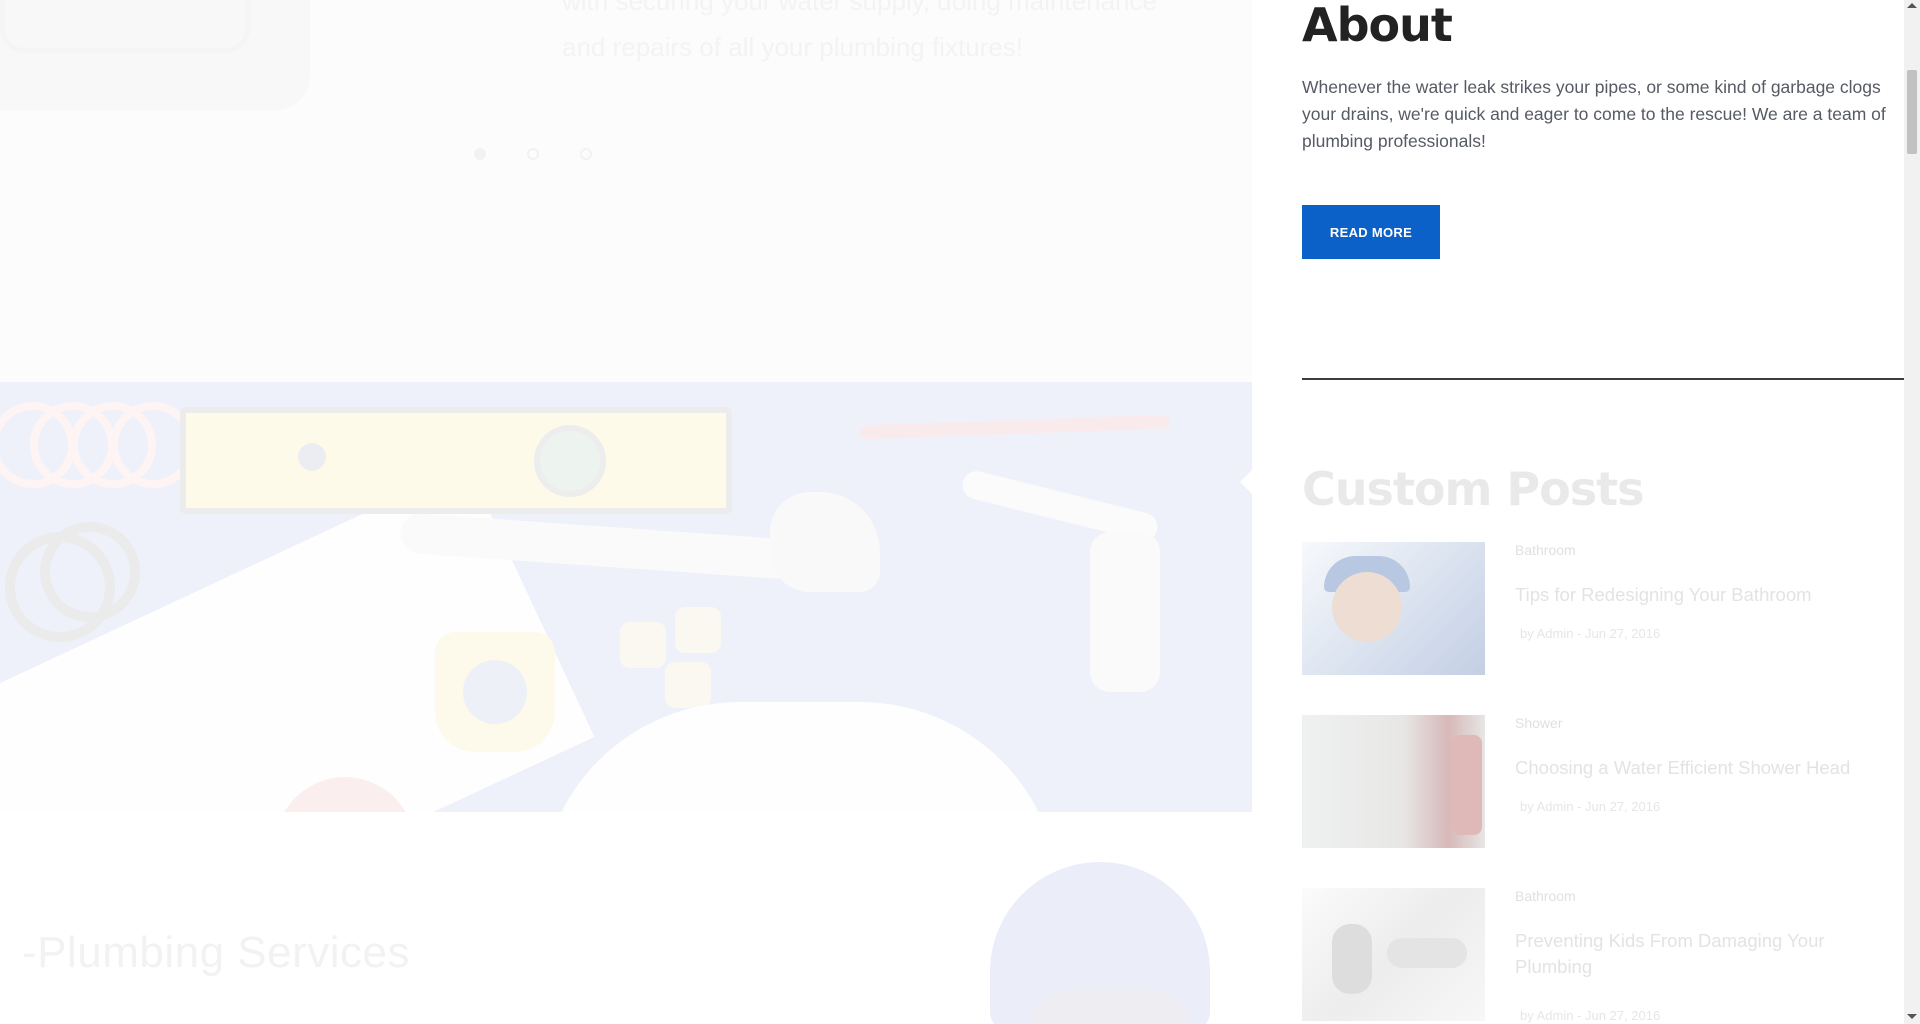 This screenshot has height=1024, width=1920. Describe the element at coordinates (1110, 1007) in the screenshot. I see `worker-face` at that location.